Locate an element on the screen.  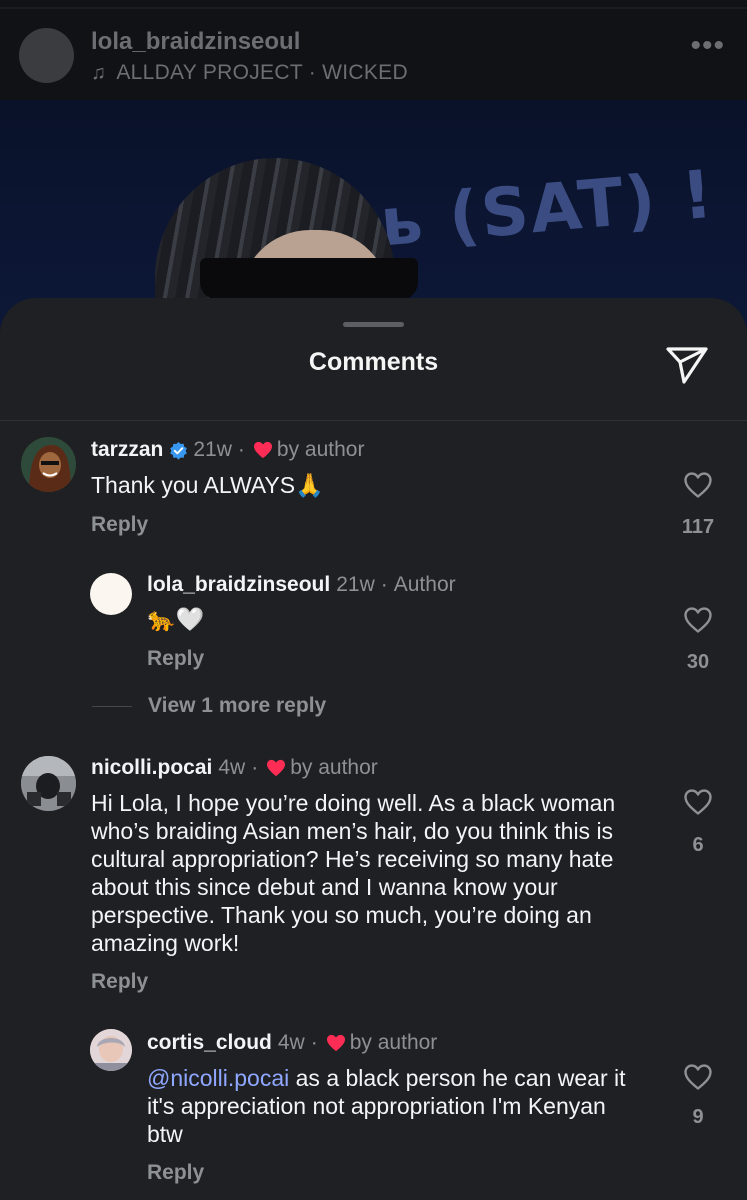
reply-time: 4w is located at coordinates (291, 1042).